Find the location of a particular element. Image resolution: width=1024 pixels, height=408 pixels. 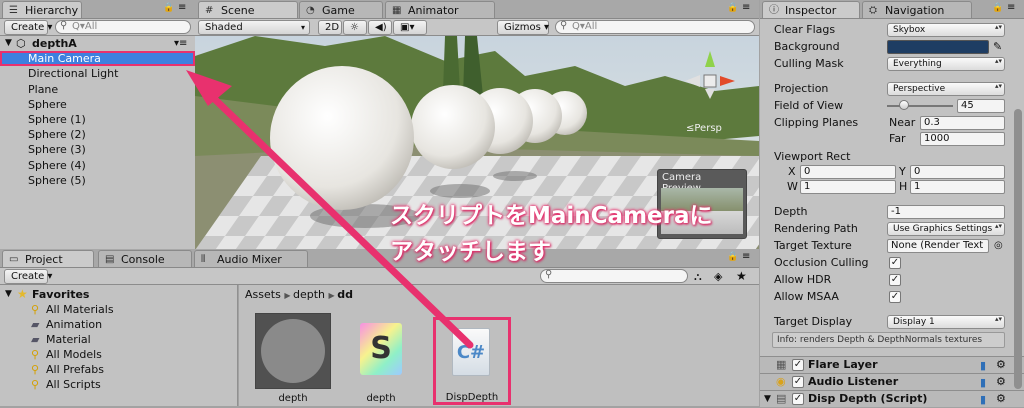

tab-navigation: ⛭ Navigation is located at coordinates (917, 9).